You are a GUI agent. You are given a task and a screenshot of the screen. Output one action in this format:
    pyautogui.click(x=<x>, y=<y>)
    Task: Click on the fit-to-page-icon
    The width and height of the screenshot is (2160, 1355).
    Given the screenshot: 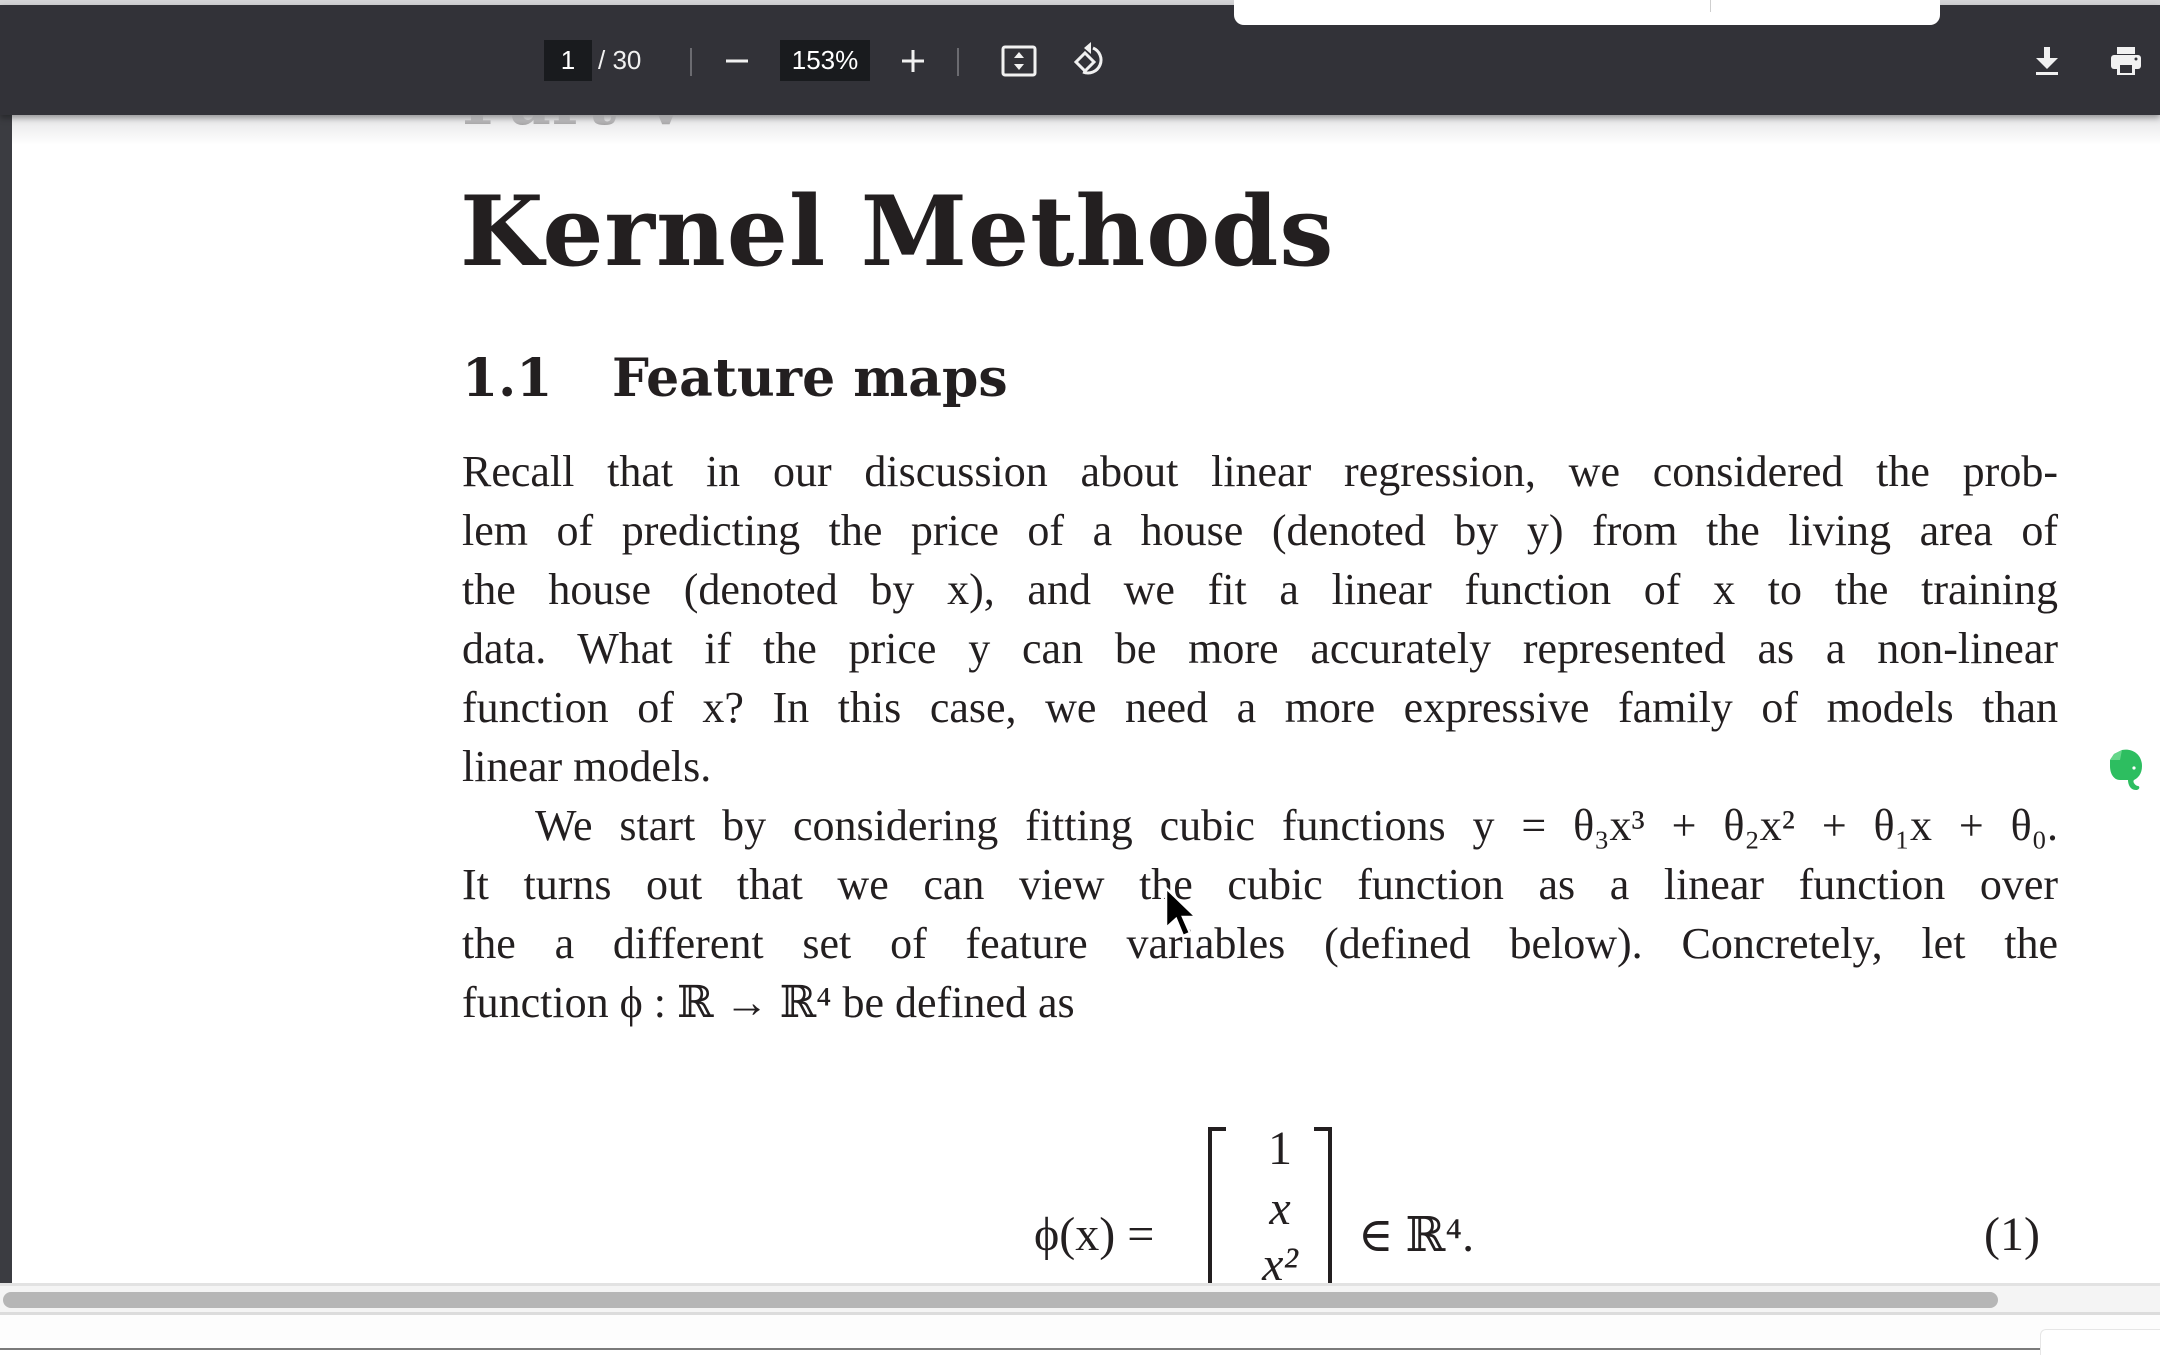 What is the action you would take?
    pyautogui.click(x=1019, y=61)
    